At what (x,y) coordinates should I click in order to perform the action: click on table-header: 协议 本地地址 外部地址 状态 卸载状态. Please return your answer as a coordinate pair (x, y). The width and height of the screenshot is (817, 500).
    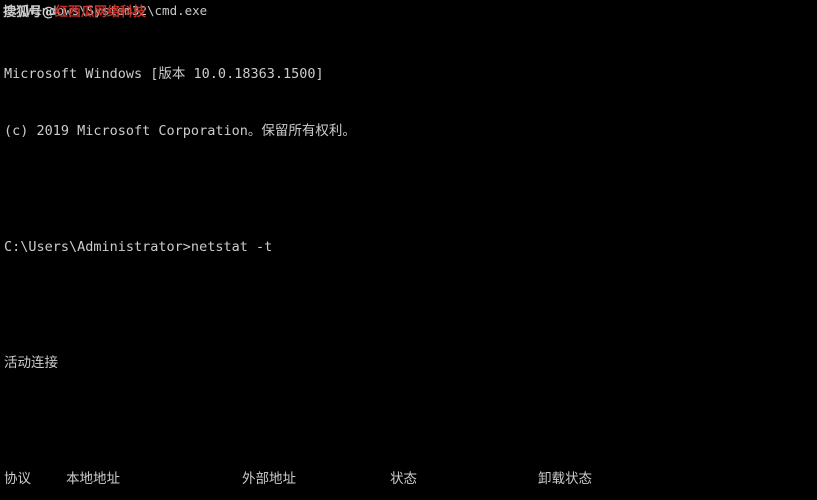
    Looking at the image, I should click on (410, 479).